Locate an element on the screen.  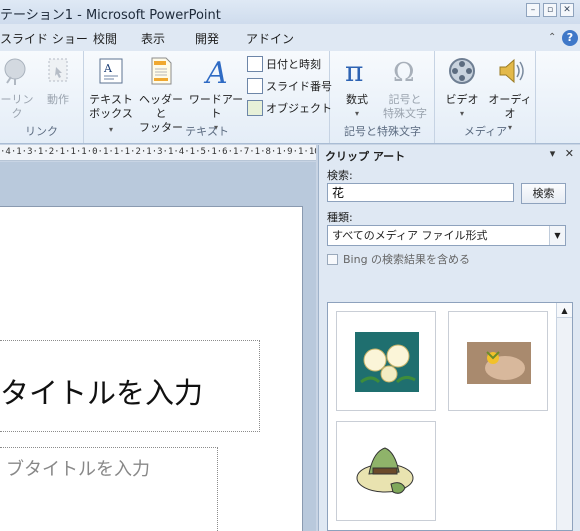
restore-button: ▫ is located at coordinates (550, 10).